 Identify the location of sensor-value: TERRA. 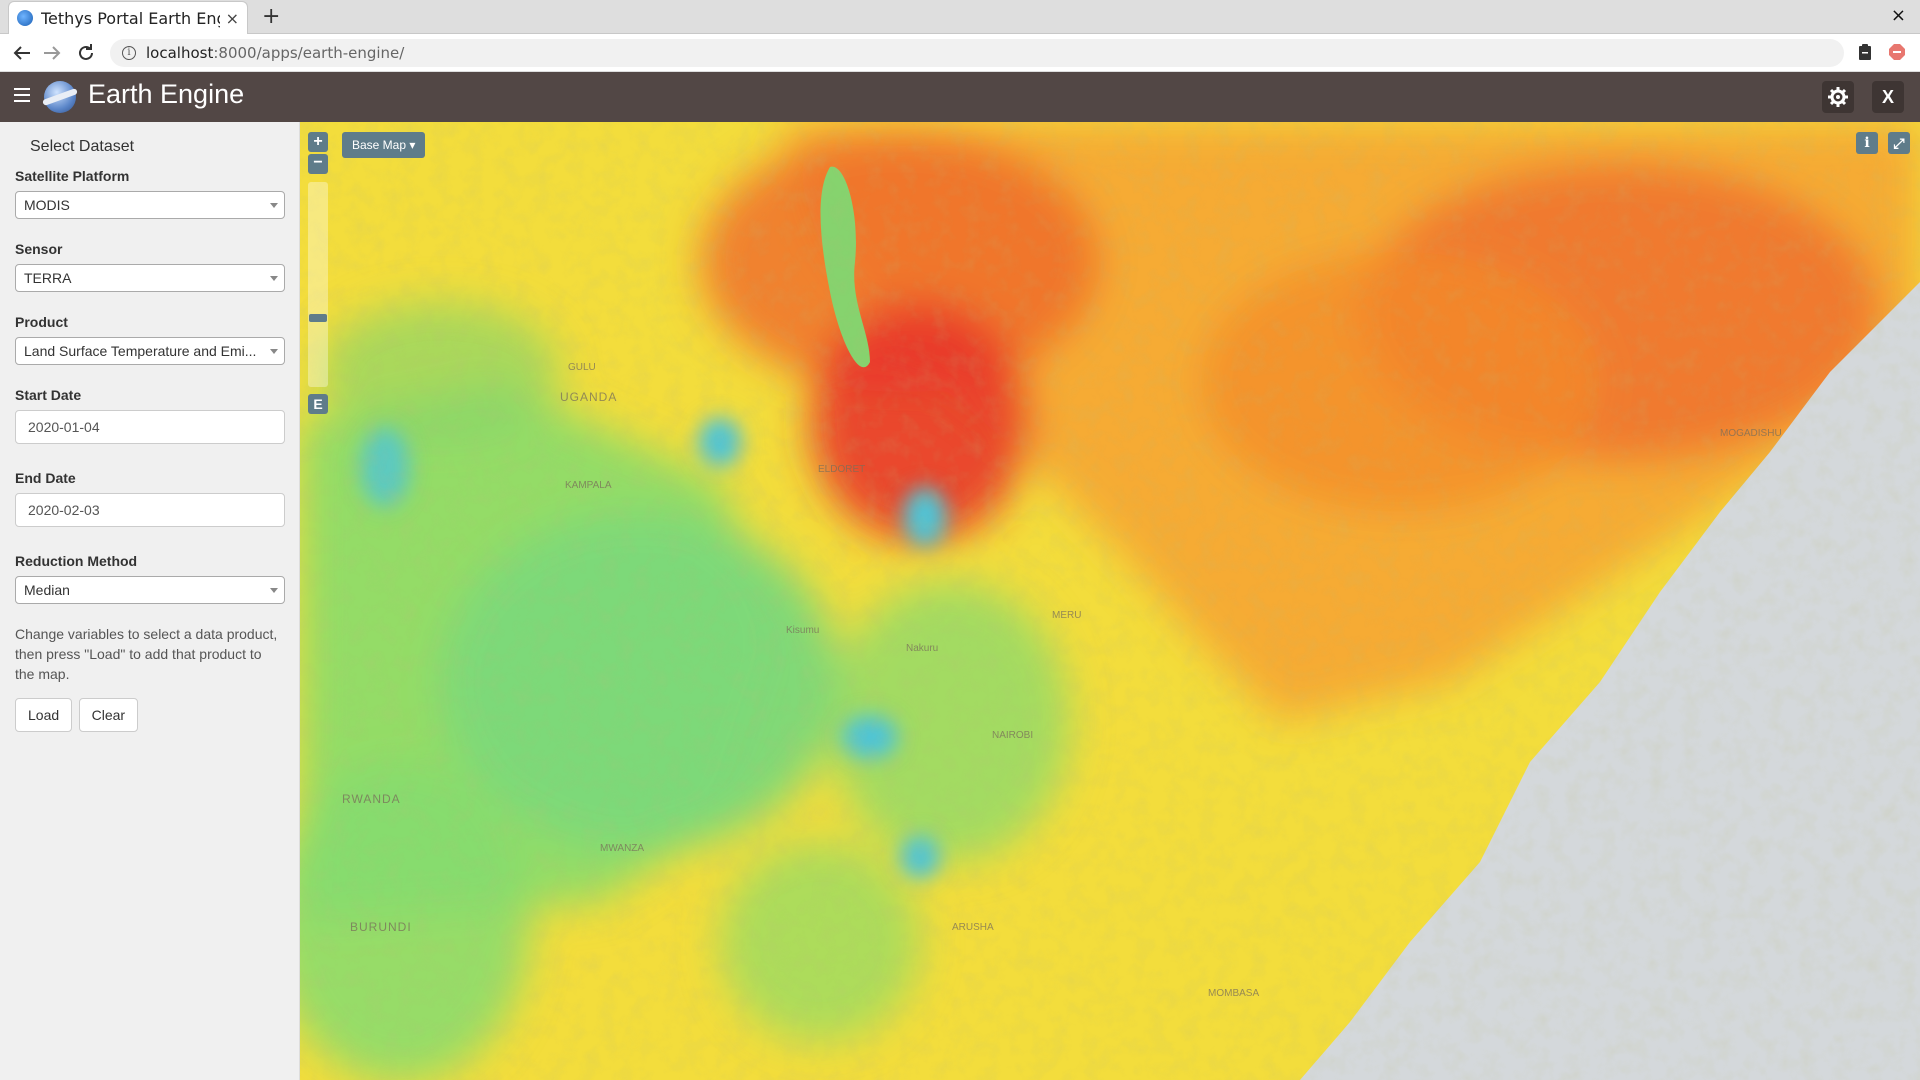
(48, 278).